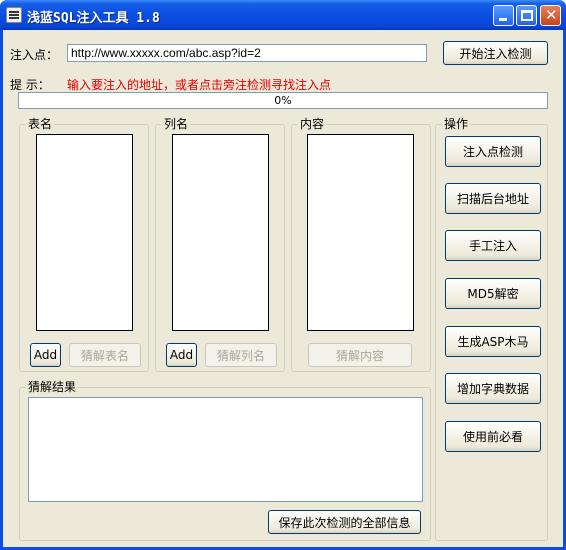  What do you see at coordinates (283, 15) in the screenshot?
I see `title-bar: 浅蓝SQL注入工具 1.8 ✕` at bounding box center [283, 15].